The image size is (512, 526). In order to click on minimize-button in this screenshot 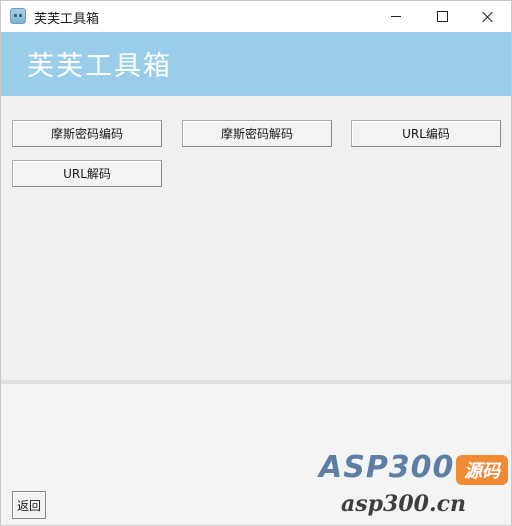, I will do `click(396, 16)`.